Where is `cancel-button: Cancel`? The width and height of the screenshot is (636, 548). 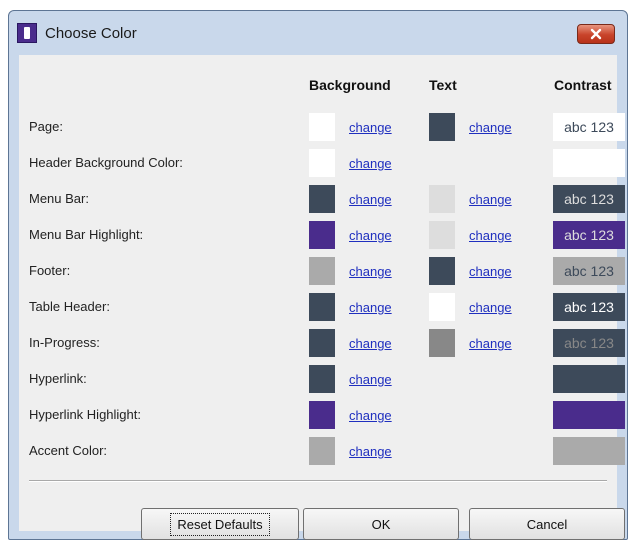
cancel-button: Cancel is located at coordinates (547, 524).